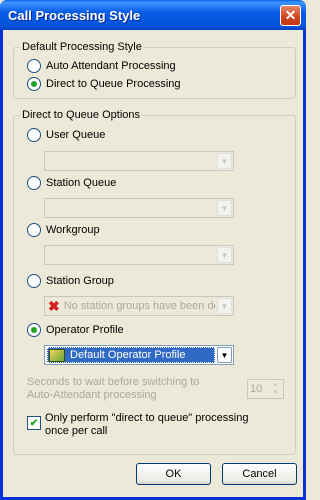 This screenshot has height=500, width=320. Describe the element at coordinates (131, 161) in the screenshot. I see `user-queue-value` at that location.